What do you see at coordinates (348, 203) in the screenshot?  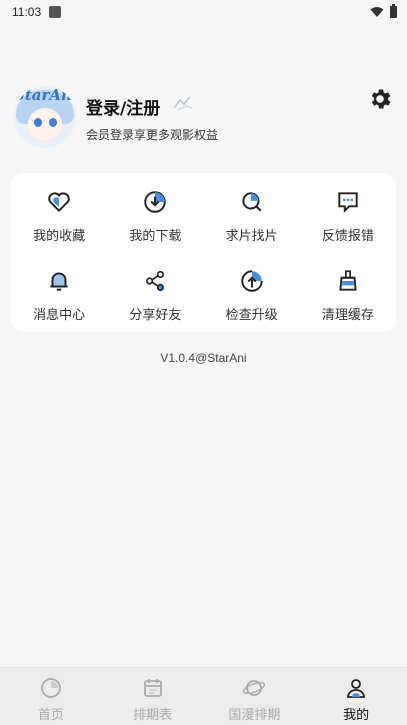 I see `feedback-icon` at bounding box center [348, 203].